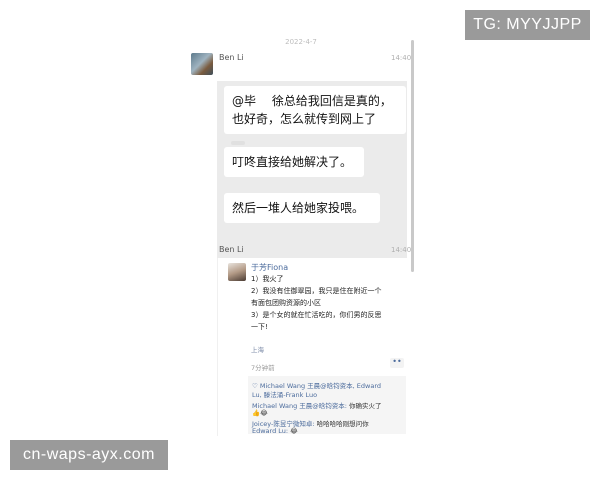 Image resolution: width=600 pixels, height=480 pixels. I want to click on chat-bubble: @毕 徐总给我回信是真的， 也好奇，怎么就传到网上了, so click(315, 110).